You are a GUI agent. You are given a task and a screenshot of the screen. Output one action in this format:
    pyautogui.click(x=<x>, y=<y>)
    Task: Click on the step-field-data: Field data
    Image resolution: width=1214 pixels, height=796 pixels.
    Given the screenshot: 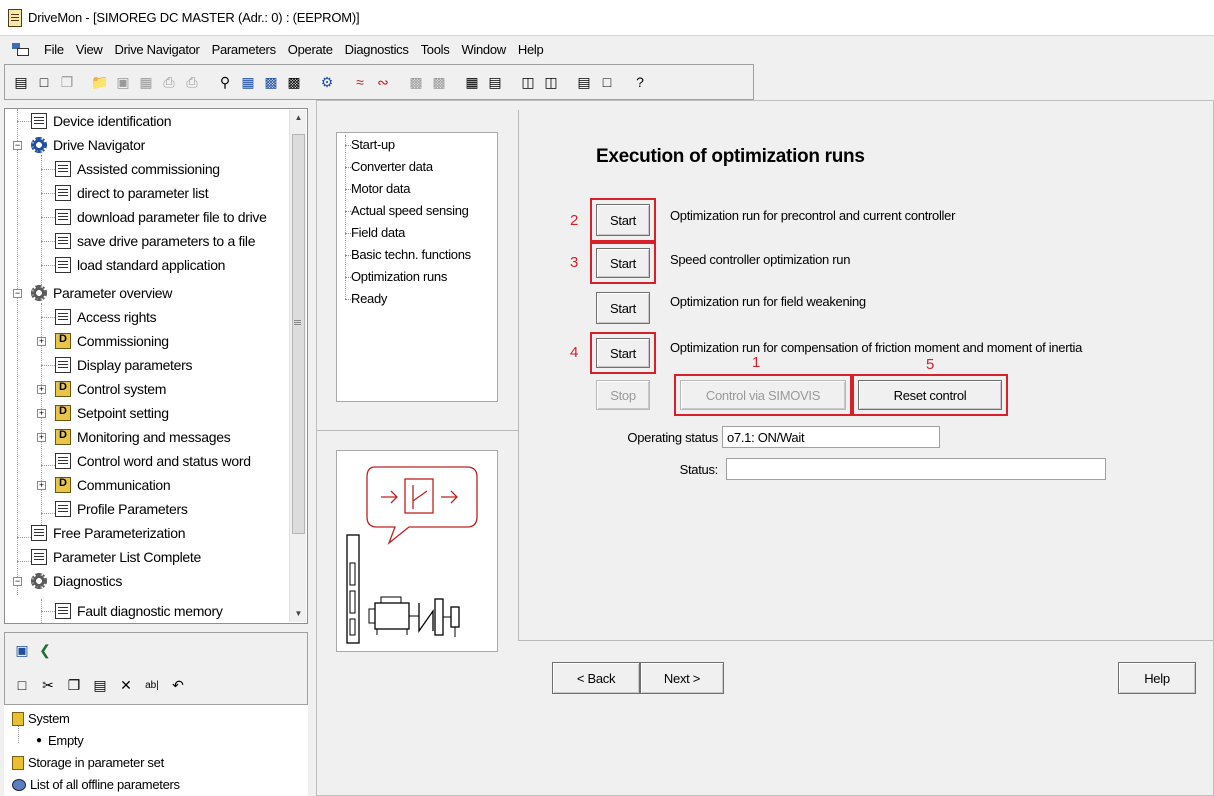 What is the action you would take?
    pyautogui.click(x=378, y=232)
    